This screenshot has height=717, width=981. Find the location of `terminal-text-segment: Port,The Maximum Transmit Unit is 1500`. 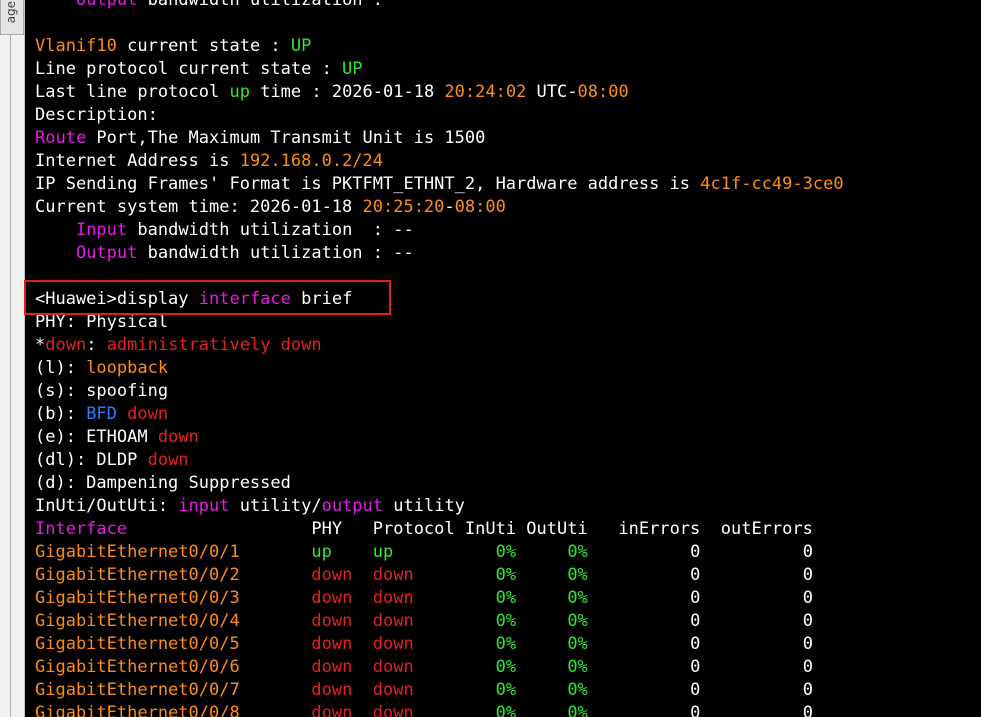

terminal-text-segment: Port,The Maximum Transmit Unit is 1500 is located at coordinates (286, 138).